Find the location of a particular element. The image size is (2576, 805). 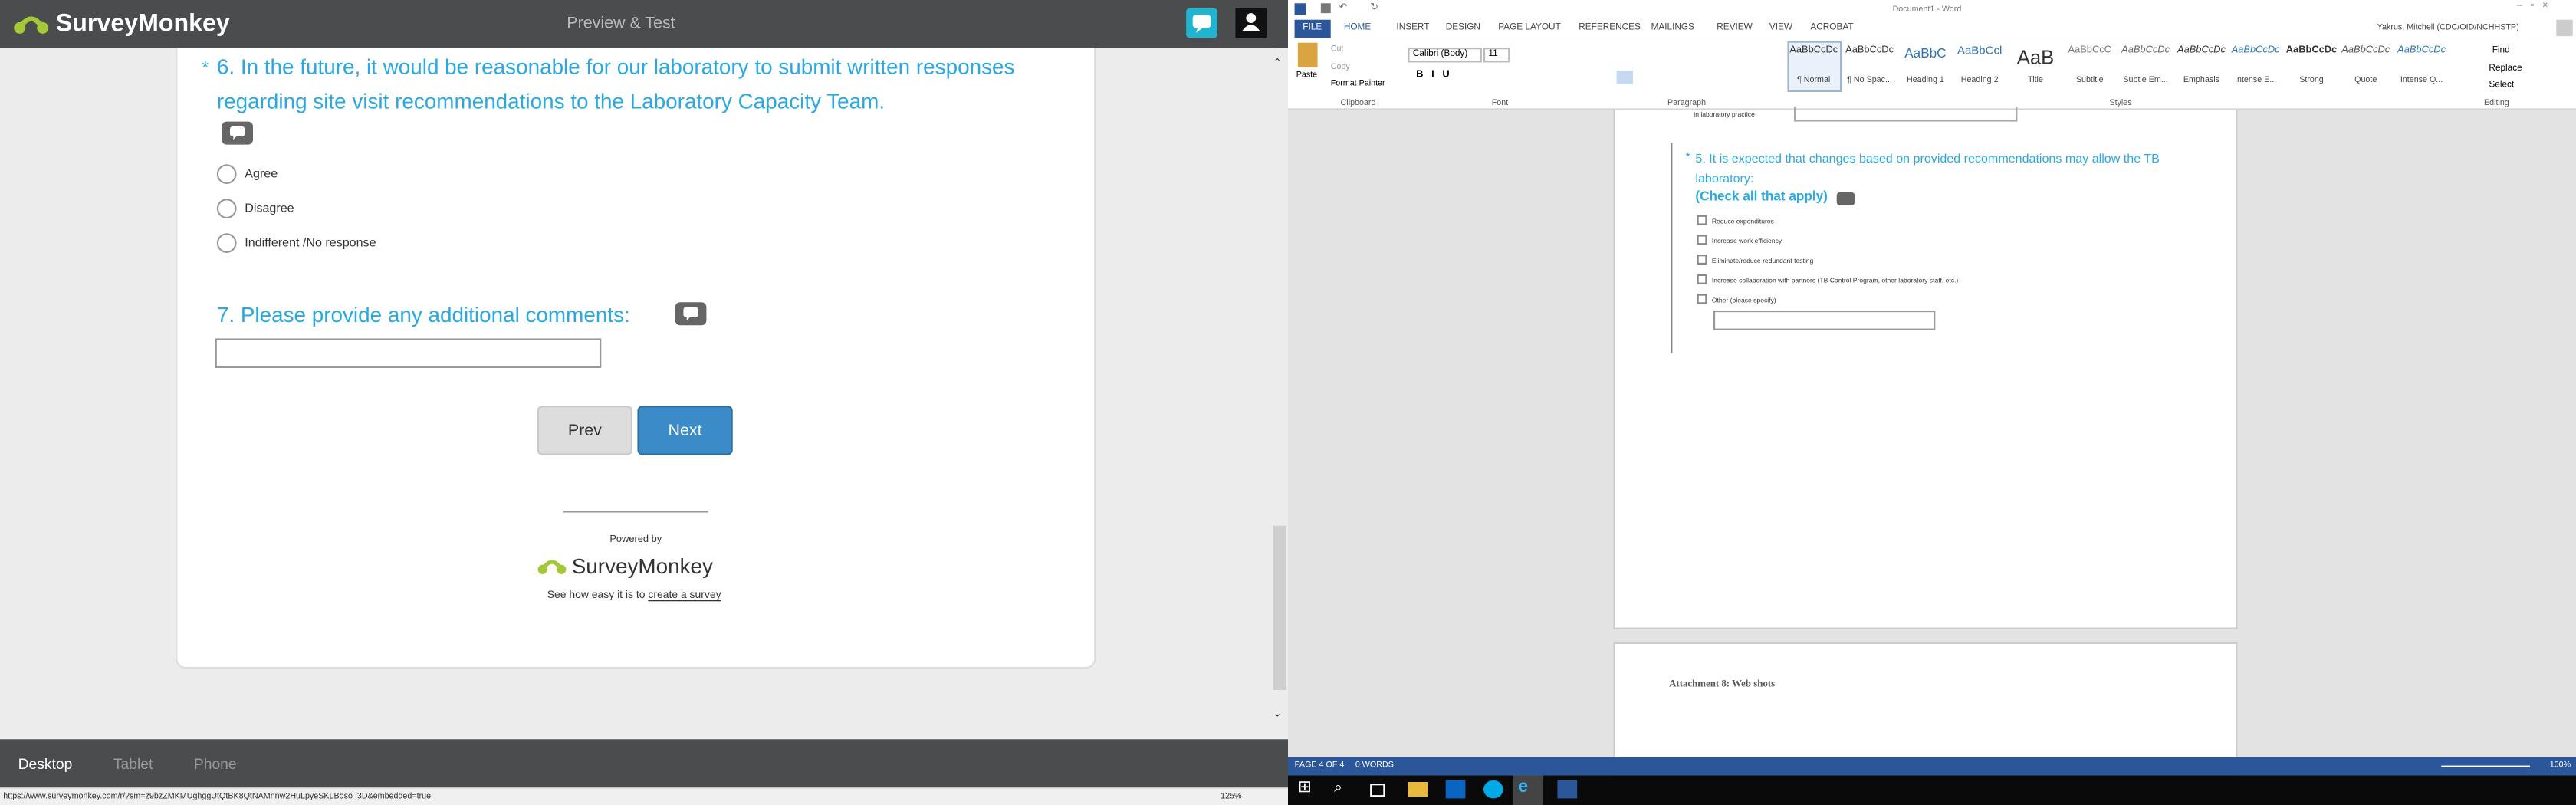

format-painter-button: Format Painter is located at coordinates (1358, 84).